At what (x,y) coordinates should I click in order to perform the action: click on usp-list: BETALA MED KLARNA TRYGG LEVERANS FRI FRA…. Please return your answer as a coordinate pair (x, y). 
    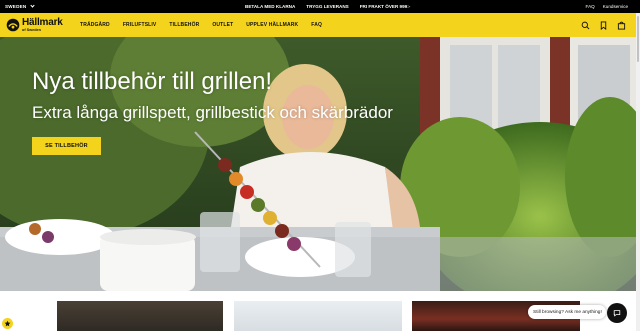
    Looking at the image, I should click on (327, 6).